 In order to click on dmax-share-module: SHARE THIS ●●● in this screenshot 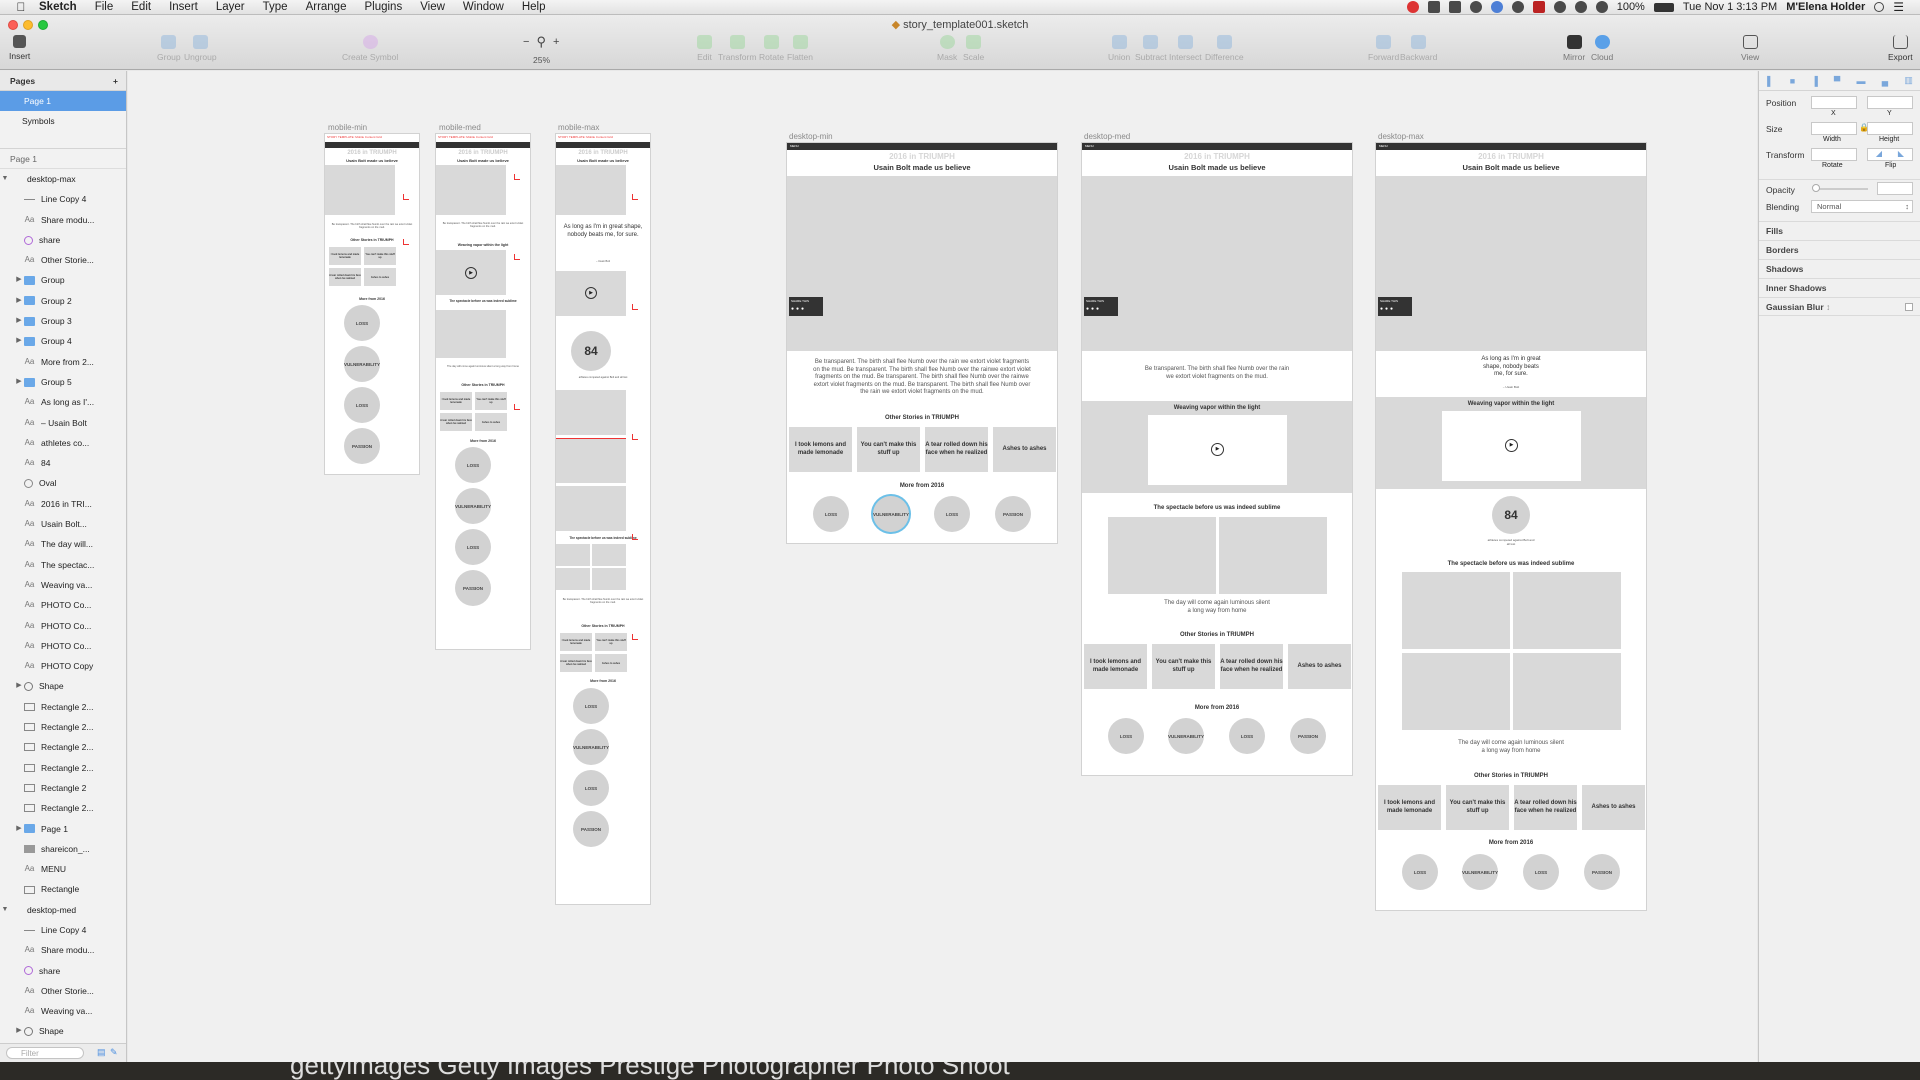, I will do `click(1395, 306)`.